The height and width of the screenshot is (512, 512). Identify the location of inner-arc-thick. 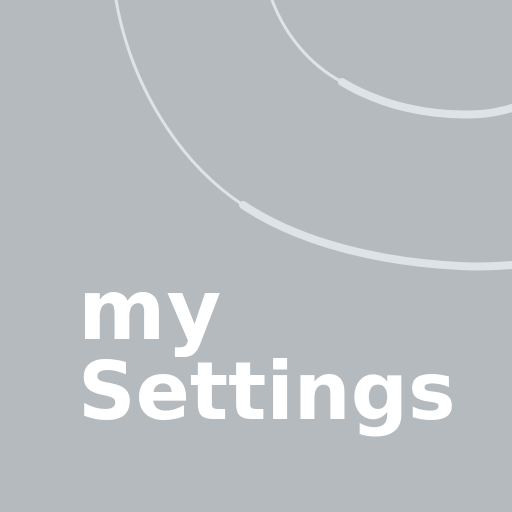
(425, 98).